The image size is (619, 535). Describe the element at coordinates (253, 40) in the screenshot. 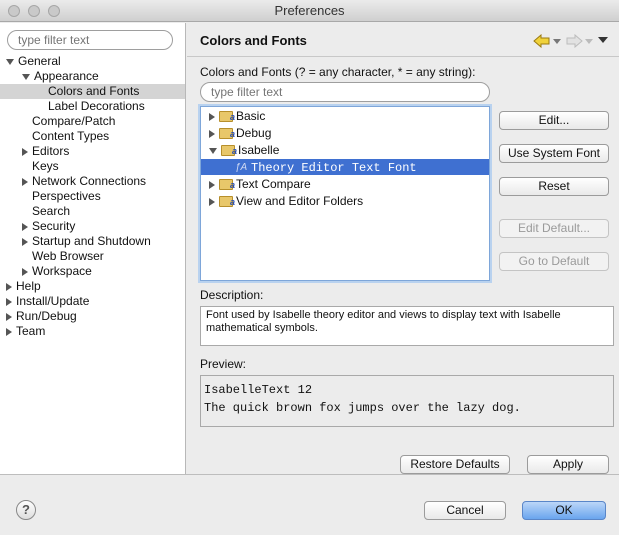

I see `page-title: Colors and Fonts` at that location.